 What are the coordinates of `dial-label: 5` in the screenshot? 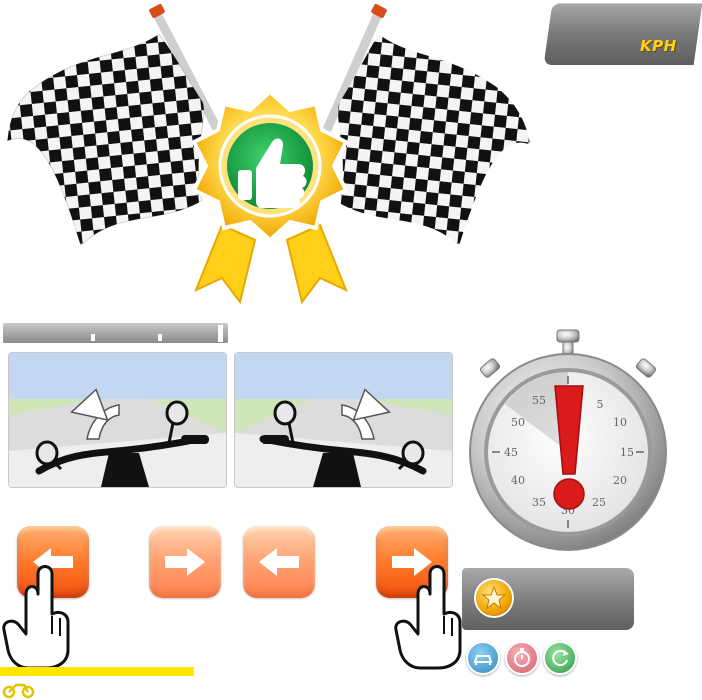 It's located at (600, 404).